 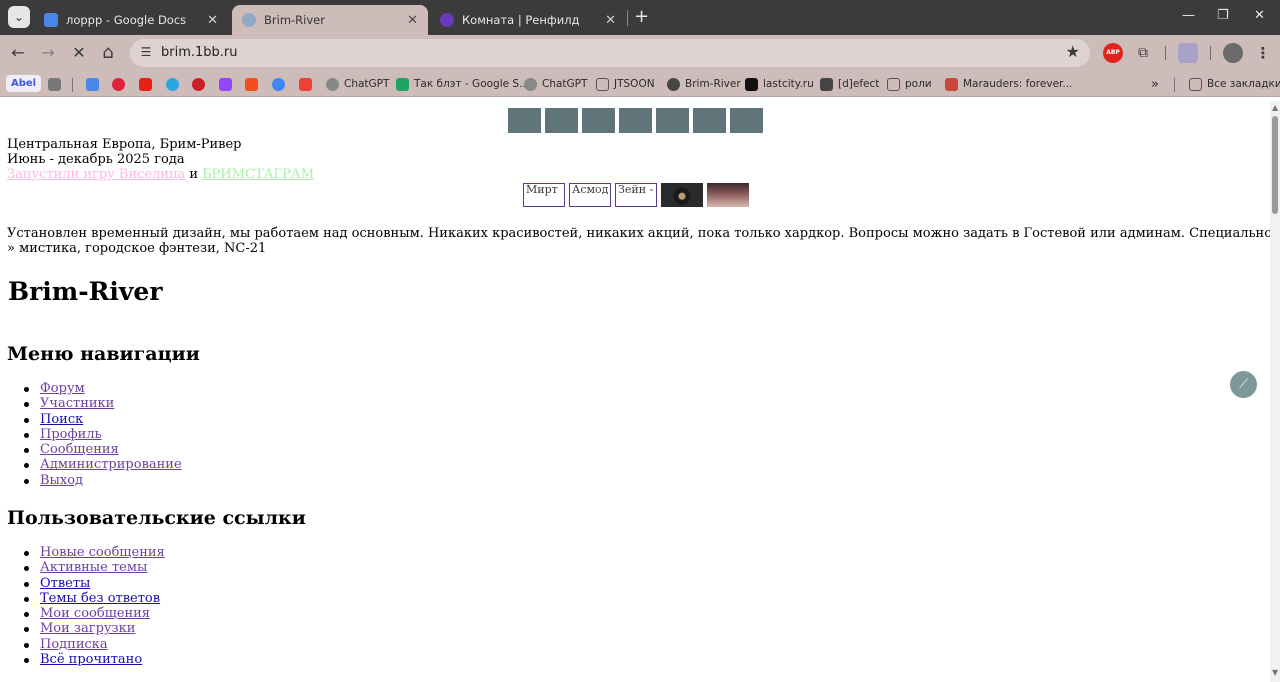 I want to click on scroll-down-icon: ▼, so click(x=1275, y=673).